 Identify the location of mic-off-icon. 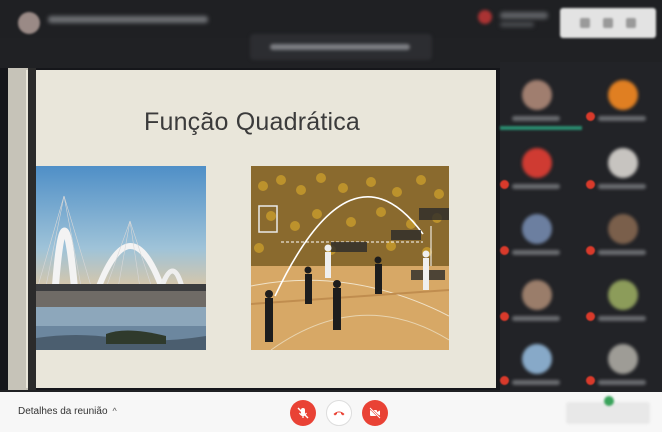
(303, 413).